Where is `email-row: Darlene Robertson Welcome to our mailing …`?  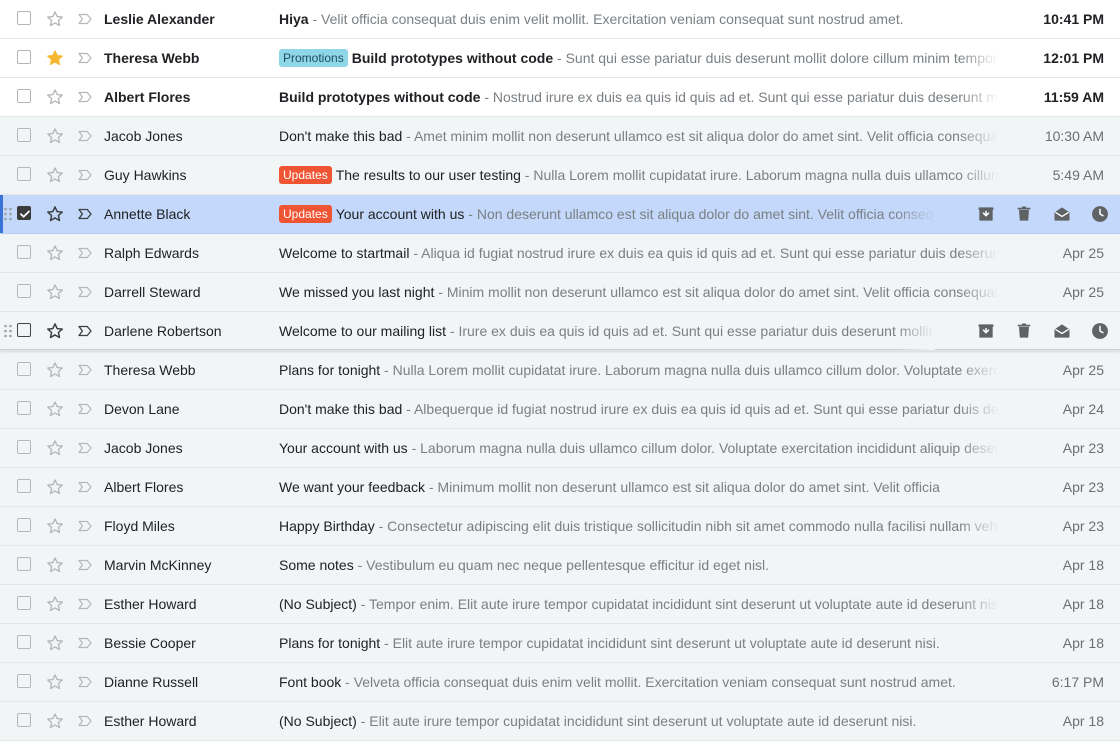 email-row: Darlene Robertson Welcome to our mailing … is located at coordinates (560, 331).